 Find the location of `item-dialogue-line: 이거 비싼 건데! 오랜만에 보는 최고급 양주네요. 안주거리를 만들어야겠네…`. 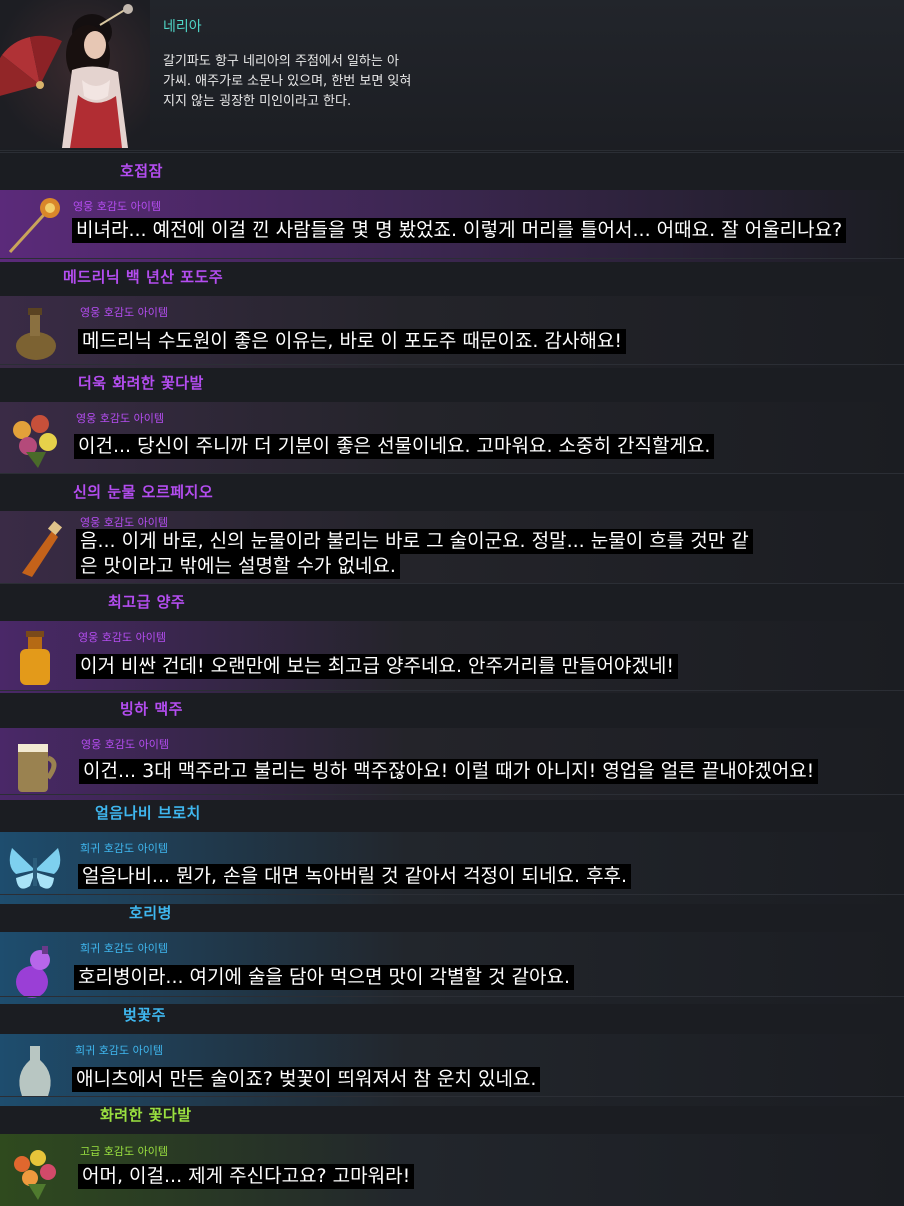

item-dialogue-line: 이거 비싼 건데! 오랜만에 보는 최고급 양주네요. 안주거리를 만들어야겠네… is located at coordinates (377, 666).